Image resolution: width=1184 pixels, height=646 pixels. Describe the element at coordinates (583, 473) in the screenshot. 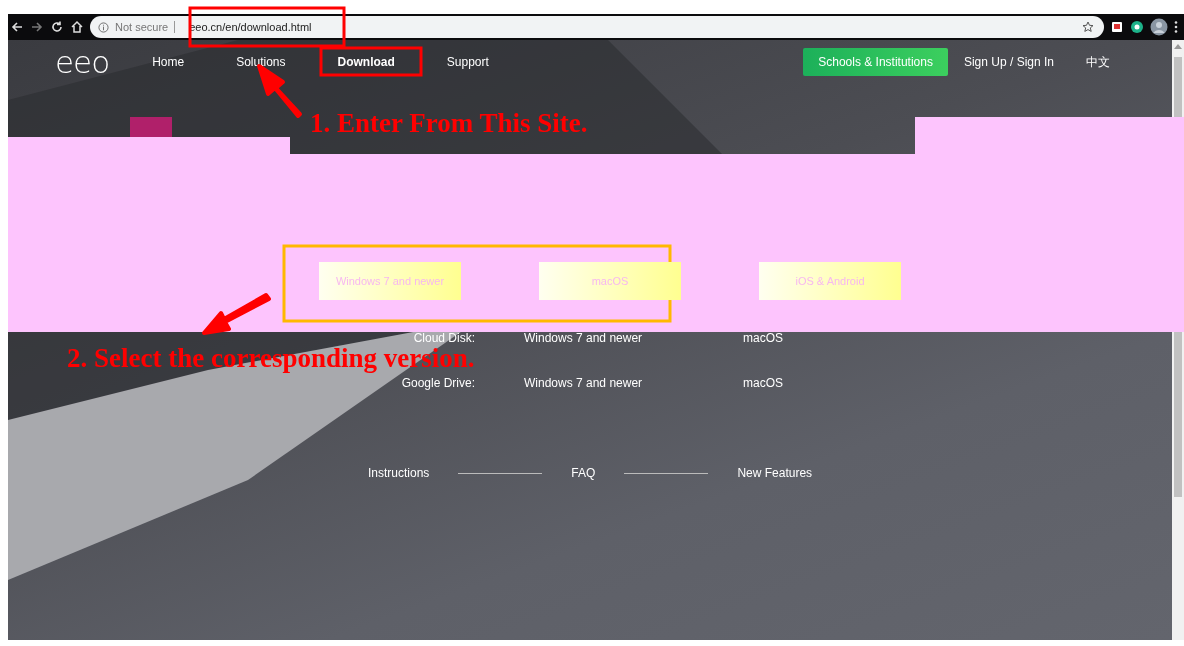

I see `footer-link: FAQ` at that location.